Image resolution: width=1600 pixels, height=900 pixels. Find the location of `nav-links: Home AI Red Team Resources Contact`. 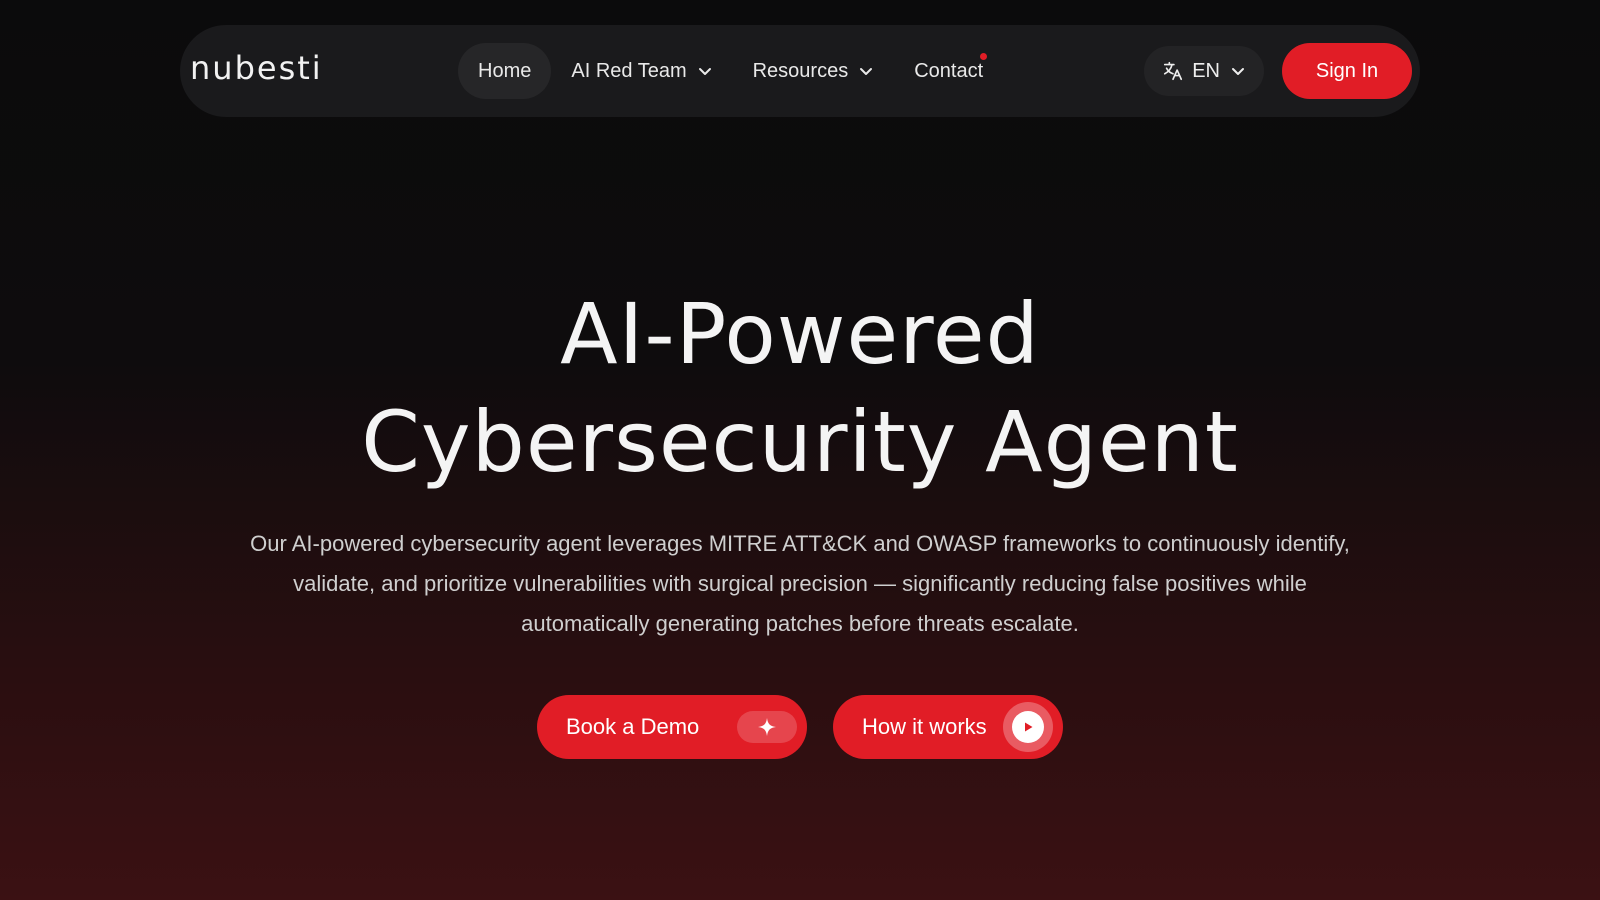

nav-links: Home AI Red Team Resources Contact is located at coordinates (730, 71).